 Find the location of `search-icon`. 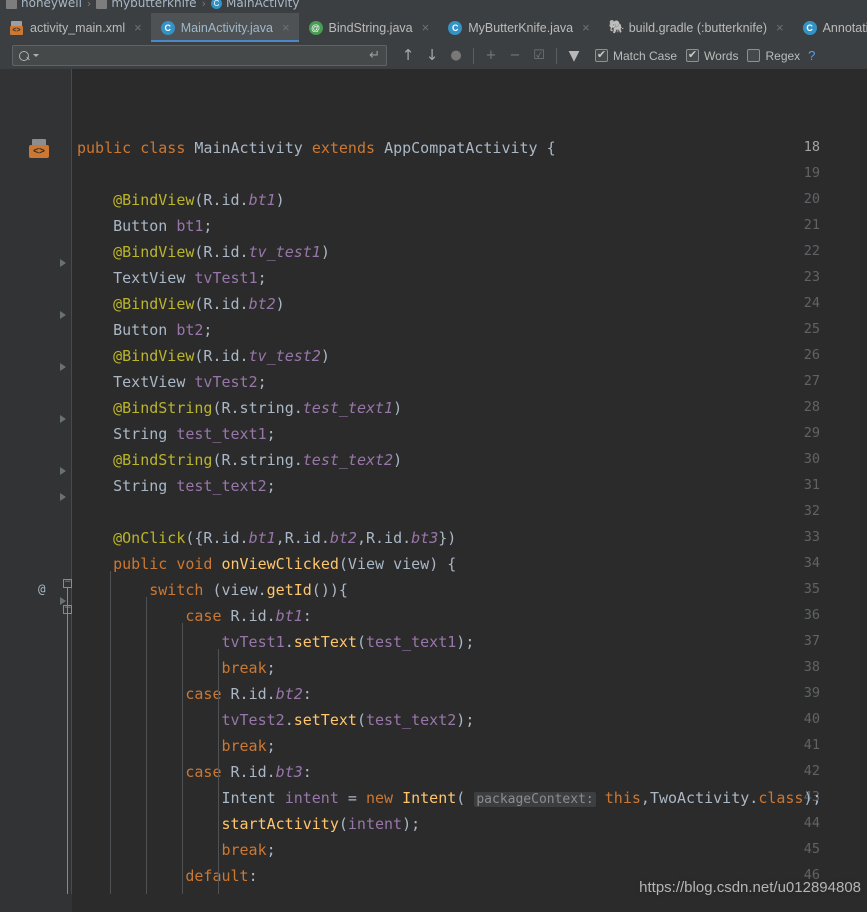

search-icon is located at coordinates (25, 56).